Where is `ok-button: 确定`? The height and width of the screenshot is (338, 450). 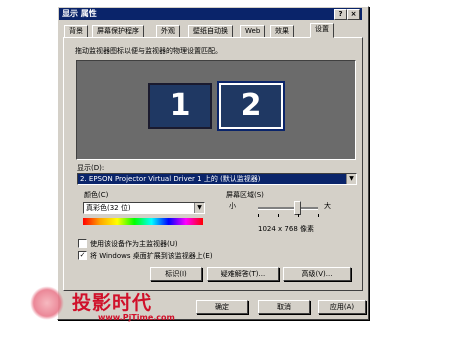 ok-button: 确定 is located at coordinates (222, 307).